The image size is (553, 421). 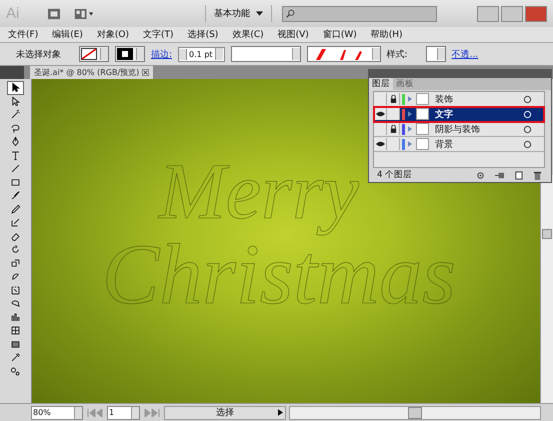 What do you see at coordinates (537, 175) in the screenshot?
I see `trash-icon` at bounding box center [537, 175].